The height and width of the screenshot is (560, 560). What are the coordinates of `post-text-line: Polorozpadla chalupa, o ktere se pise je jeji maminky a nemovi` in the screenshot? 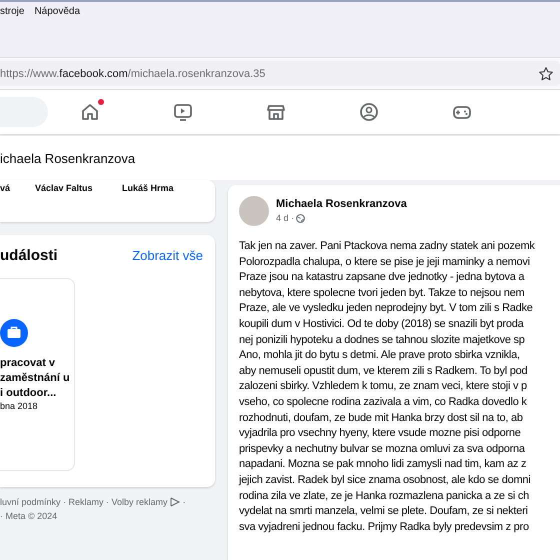 It's located at (384, 262).